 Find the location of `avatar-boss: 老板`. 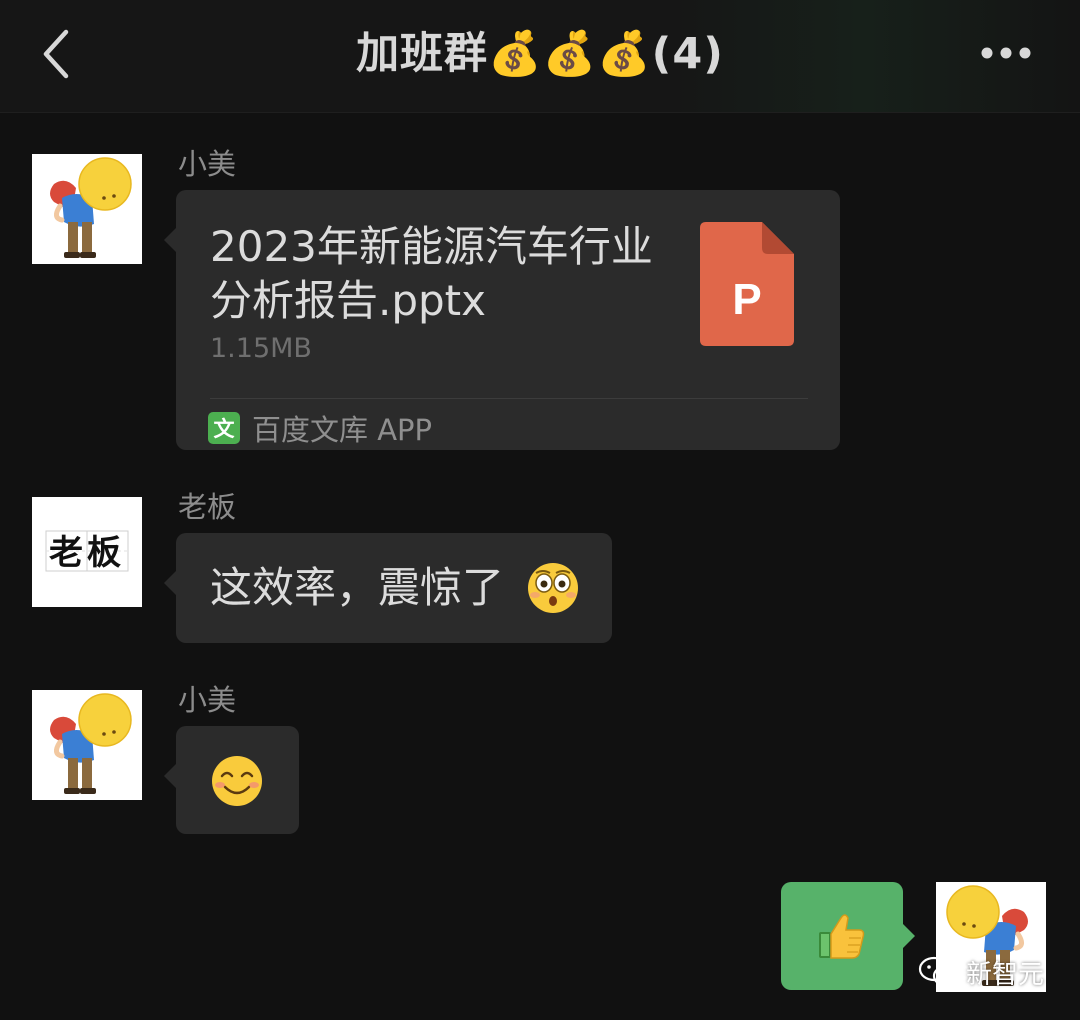

avatar-boss: 老板 is located at coordinates (87, 552).